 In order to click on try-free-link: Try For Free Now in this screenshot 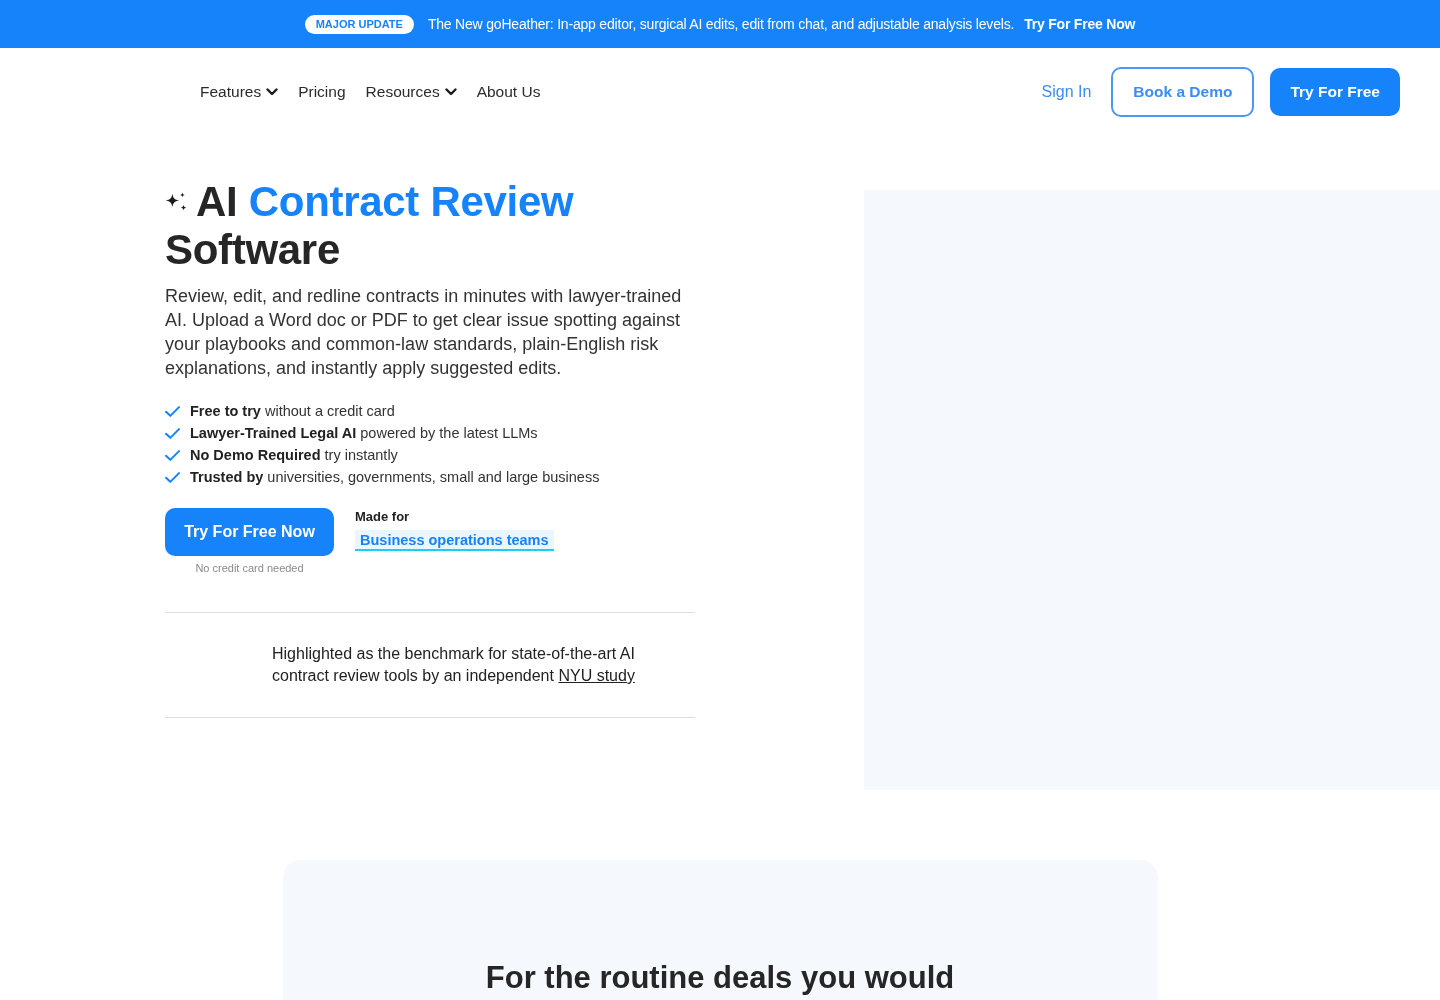, I will do `click(1080, 24)`.